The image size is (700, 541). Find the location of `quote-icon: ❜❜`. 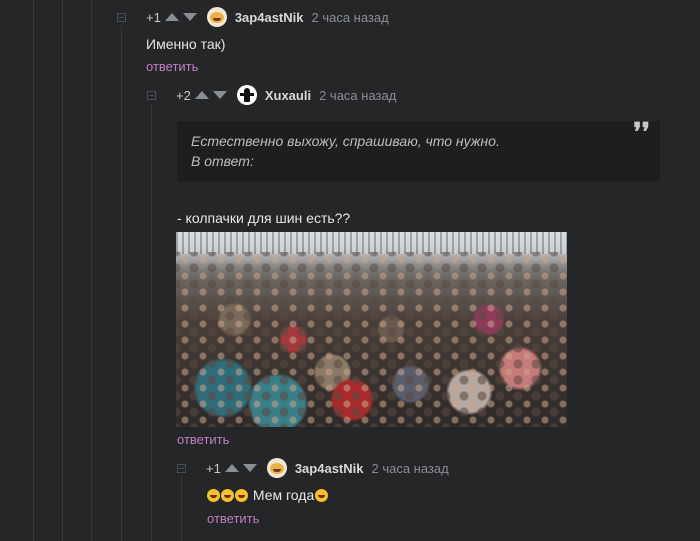

quote-icon: ❜❜ is located at coordinates (641, 133).